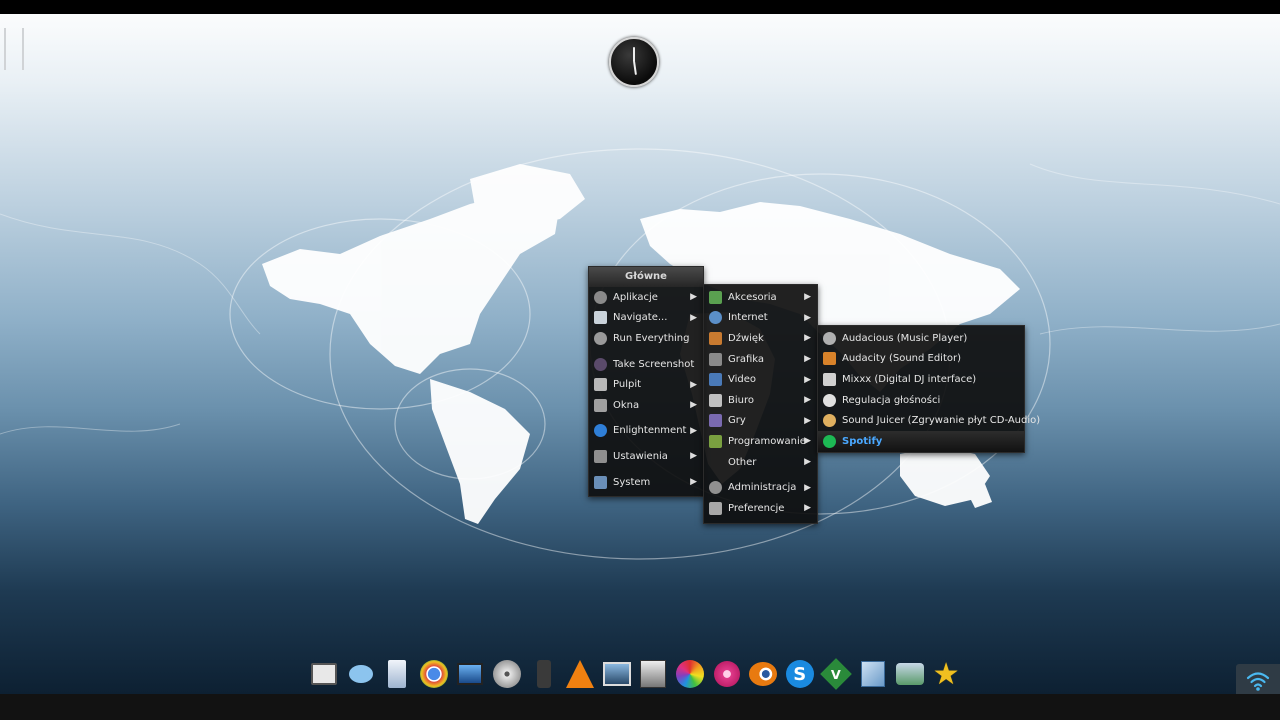  I want to click on menu-item-label: Programowanie, so click(767, 441).